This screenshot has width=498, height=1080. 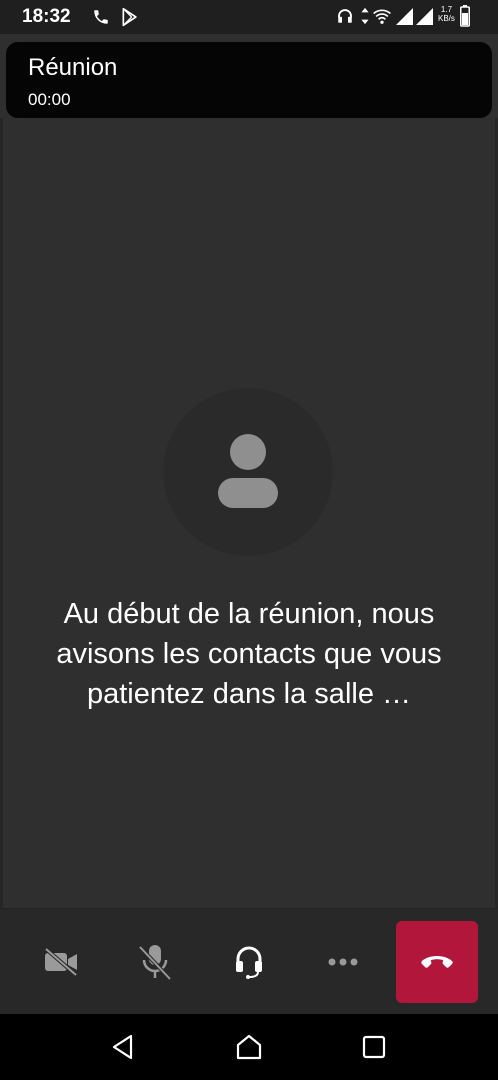 I want to click on network-speed: 1.7 KB/s, so click(x=446, y=14).